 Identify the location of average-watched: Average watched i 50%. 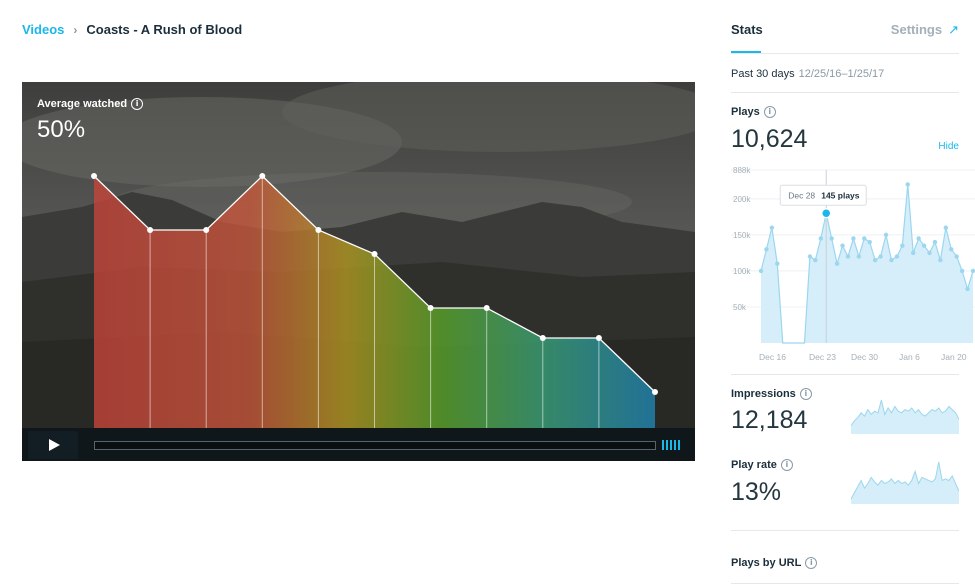
(90, 121).